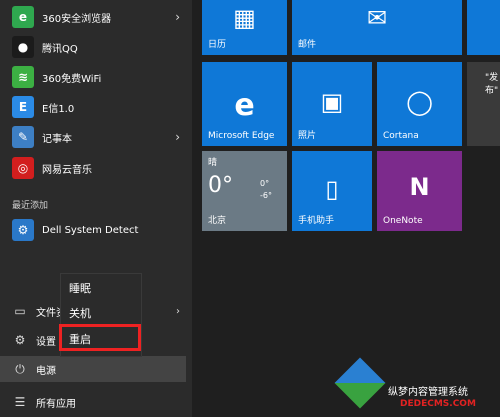 The width and height of the screenshot is (500, 417). I want to click on app-item-dell-system-detect: ⚙ Dell System Detect, so click(96, 230).